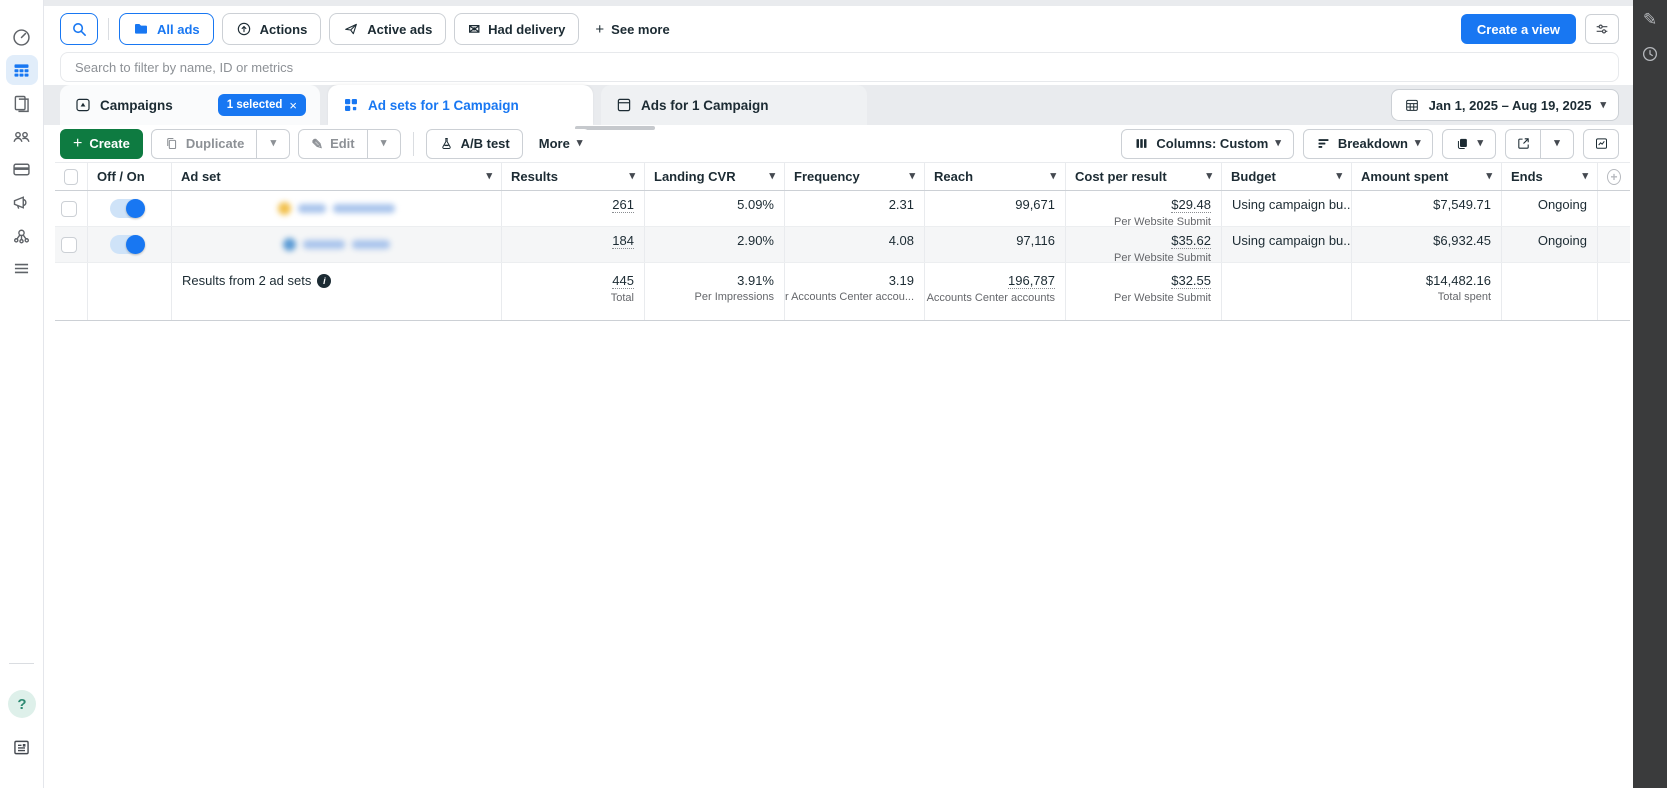 This screenshot has width=1667, height=788. What do you see at coordinates (1550, 176) in the screenshot?
I see `header-ends: Ends ▾` at bounding box center [1550, 176].